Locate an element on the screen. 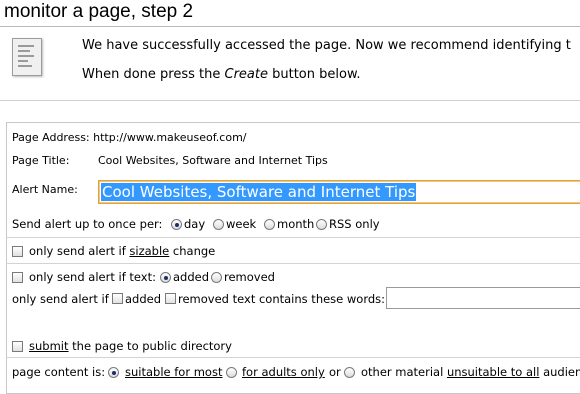 The image size is (580, 394). create-emphasis: Create is located at coordinates (246, 74).